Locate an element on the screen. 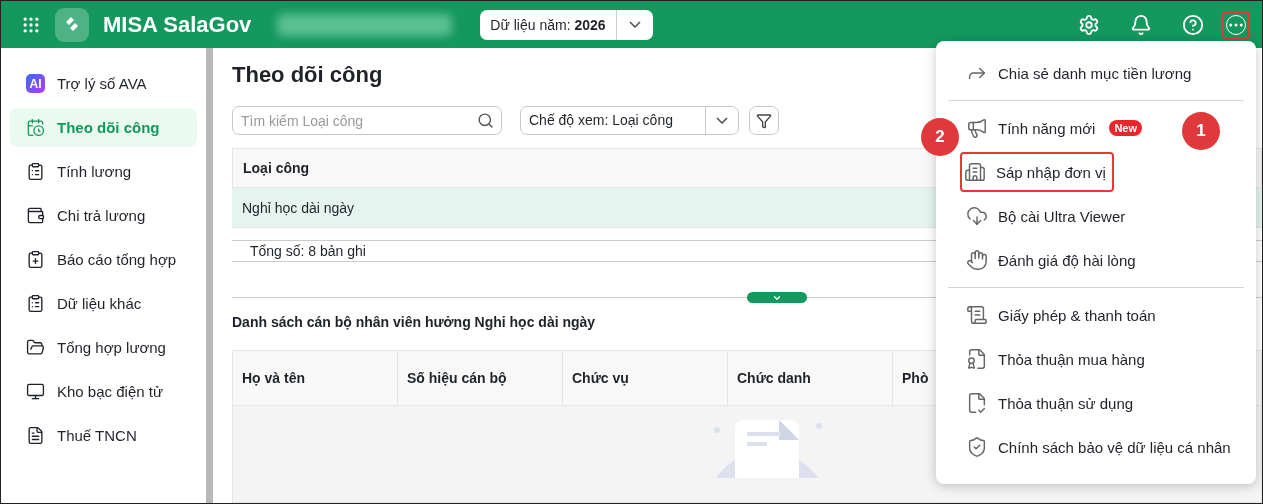 This screenshot has height=504, width=1263. filter-button is located at coordinates (764, 120).